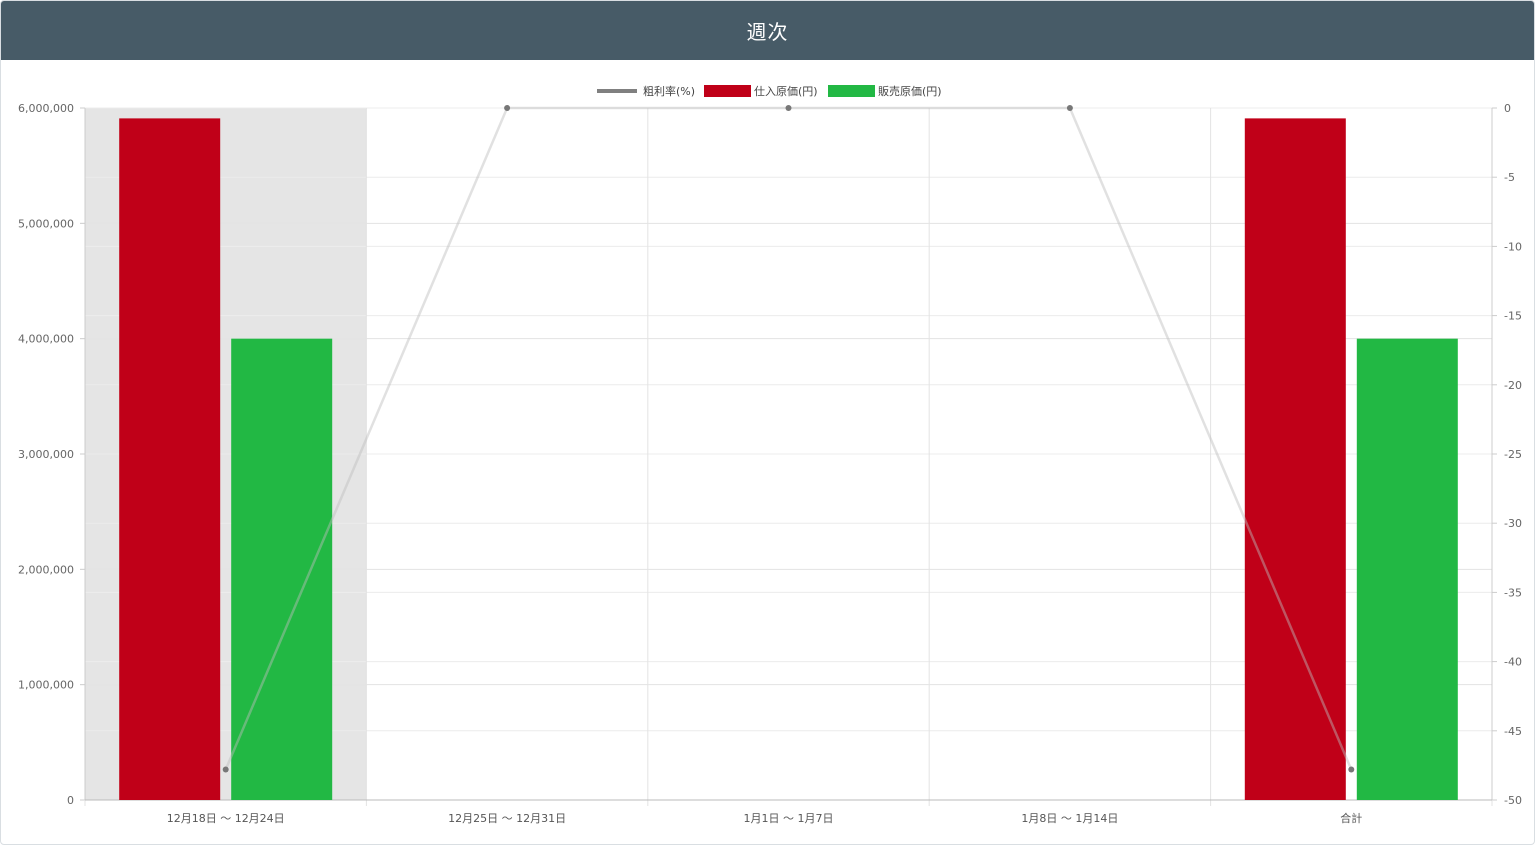  I want to click on legend-label: 仕入原価(円), so click(786, 91).